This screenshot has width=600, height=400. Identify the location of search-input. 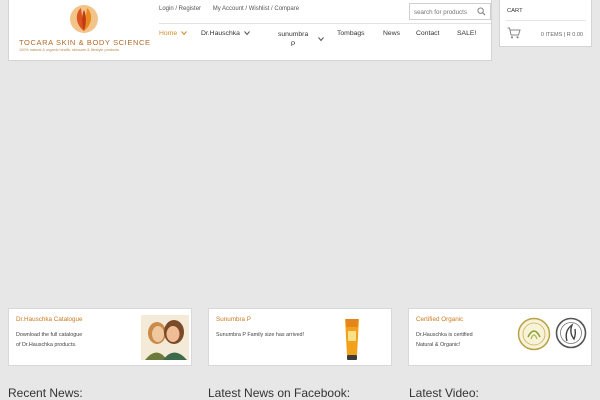
(445, 12).